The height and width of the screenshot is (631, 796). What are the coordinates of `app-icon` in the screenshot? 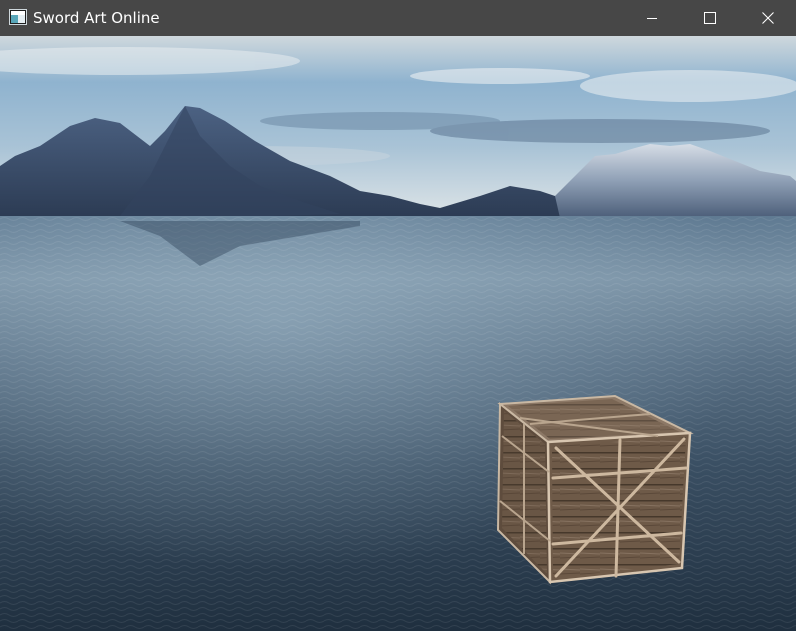 It's located at (18, 17).